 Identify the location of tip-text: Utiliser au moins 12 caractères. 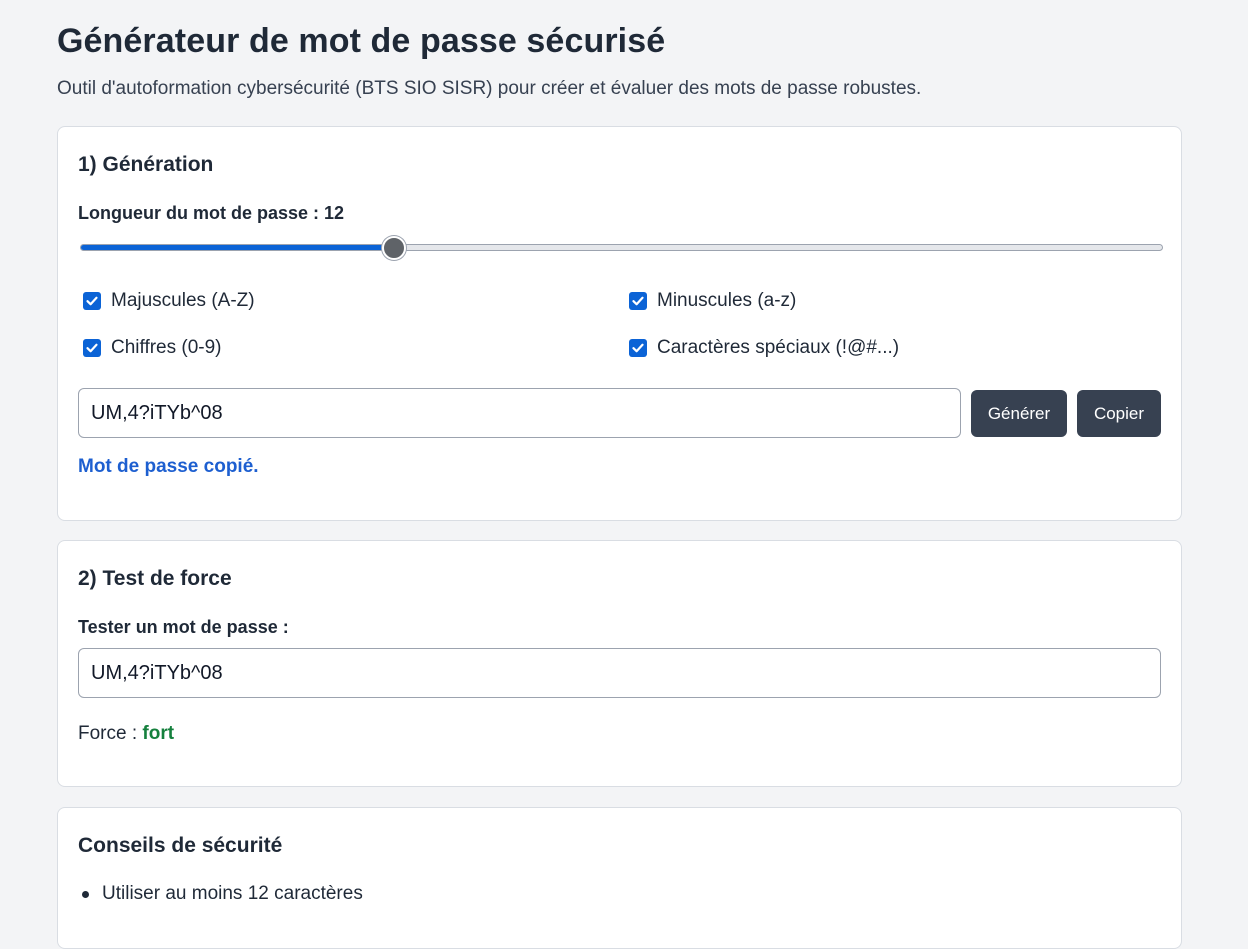
(232, 893).